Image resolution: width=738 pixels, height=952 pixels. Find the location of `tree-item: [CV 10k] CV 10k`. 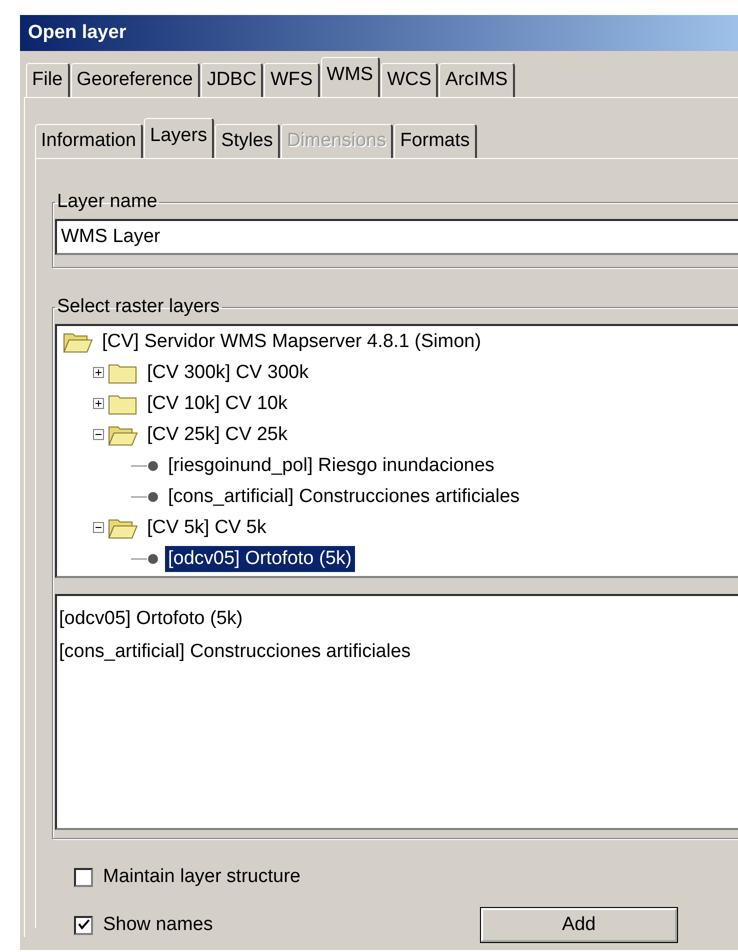

tree-item: [CV 10k] CV 10k is located at coordinates (217, 403).